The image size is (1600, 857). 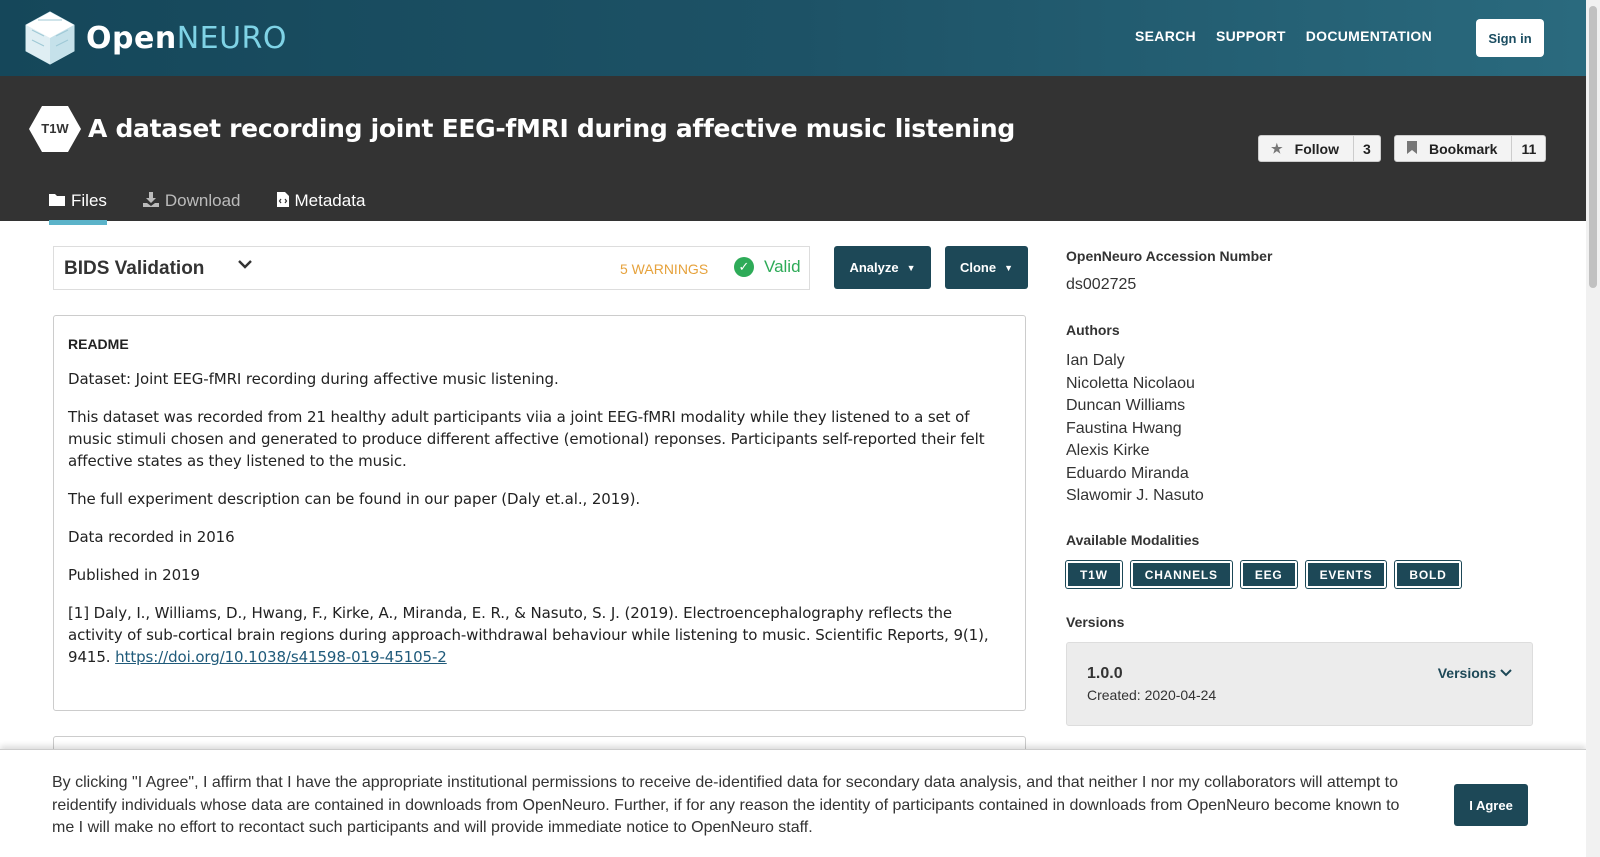 I want to click on follow-button-group: ★ Follow 3, so click(x=1319, y=148).